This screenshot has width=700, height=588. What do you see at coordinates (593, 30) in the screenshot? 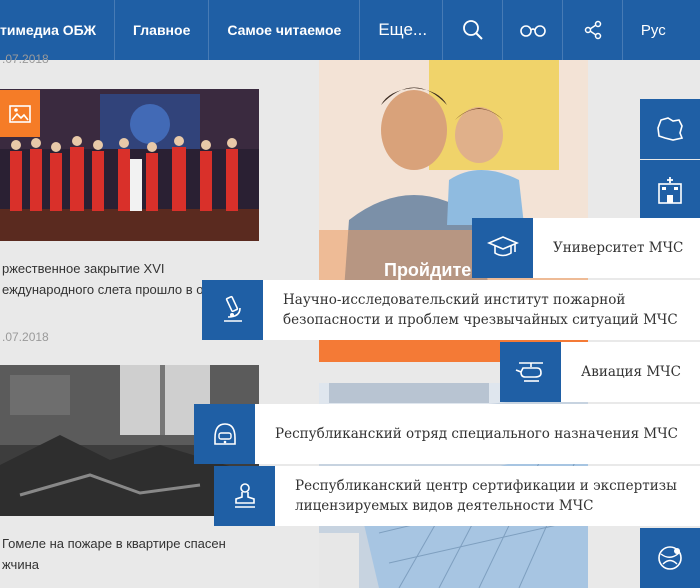
I see `share-icon` at bounding box center [593, 30].